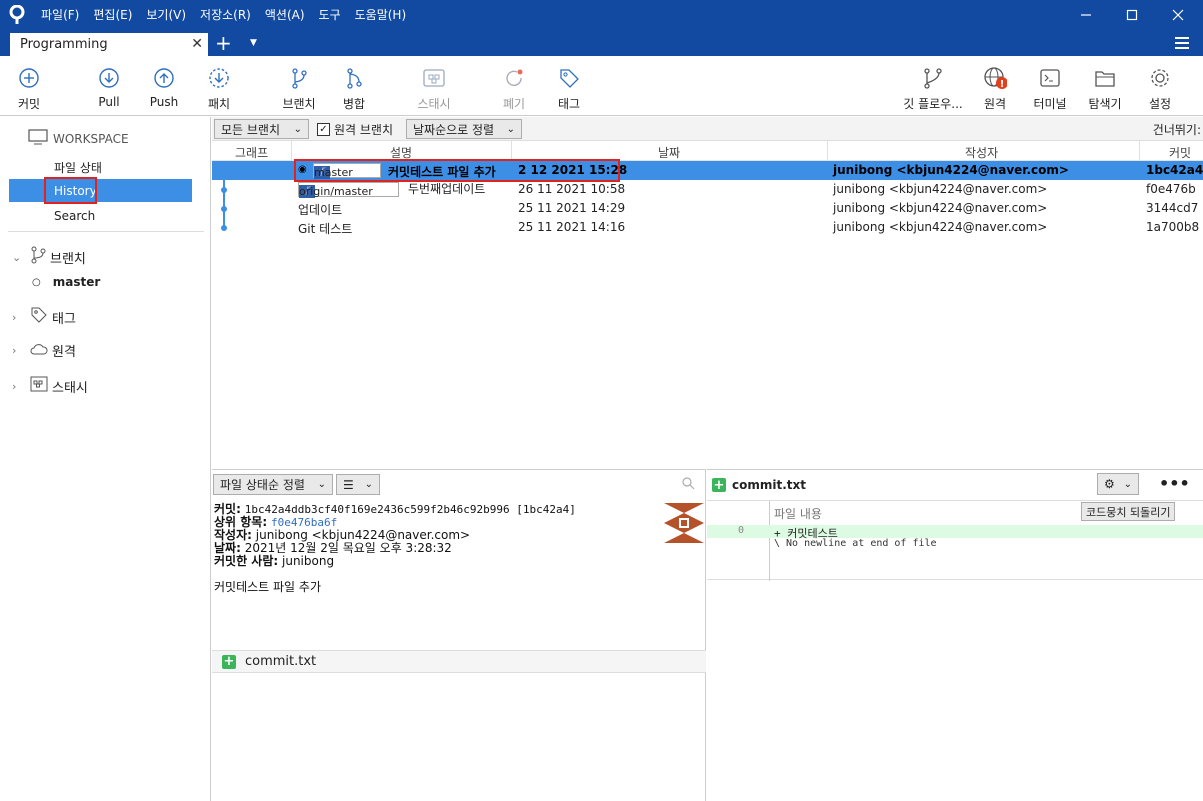 The height and width of the screenshot is (801, 1203). I want to click on settings-button: 설정, so click(1160, 89).